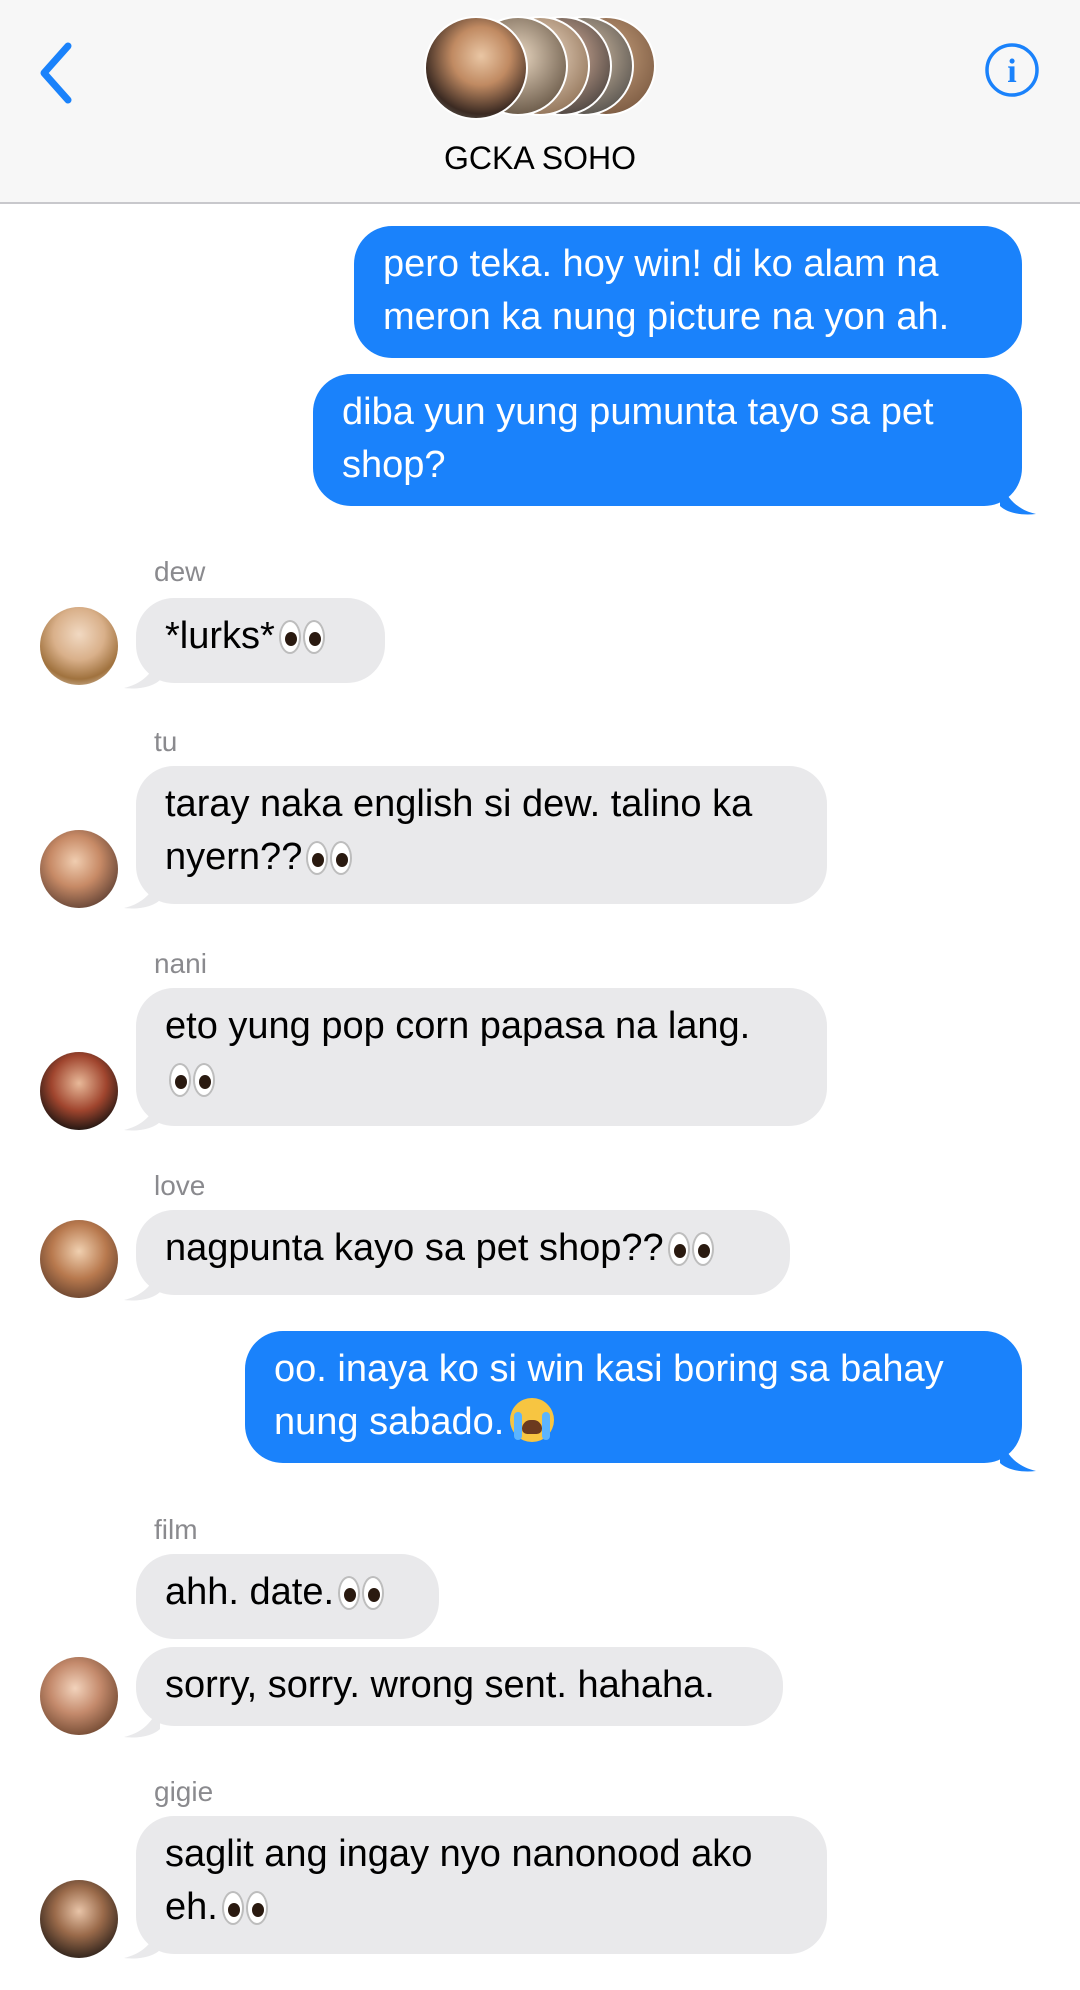 Image resolution: width=1080 pixels, height=1990 pixels. I want to click on message-text: diba yun yung pumunta tayo sa pet shop?, so click(638, 438).